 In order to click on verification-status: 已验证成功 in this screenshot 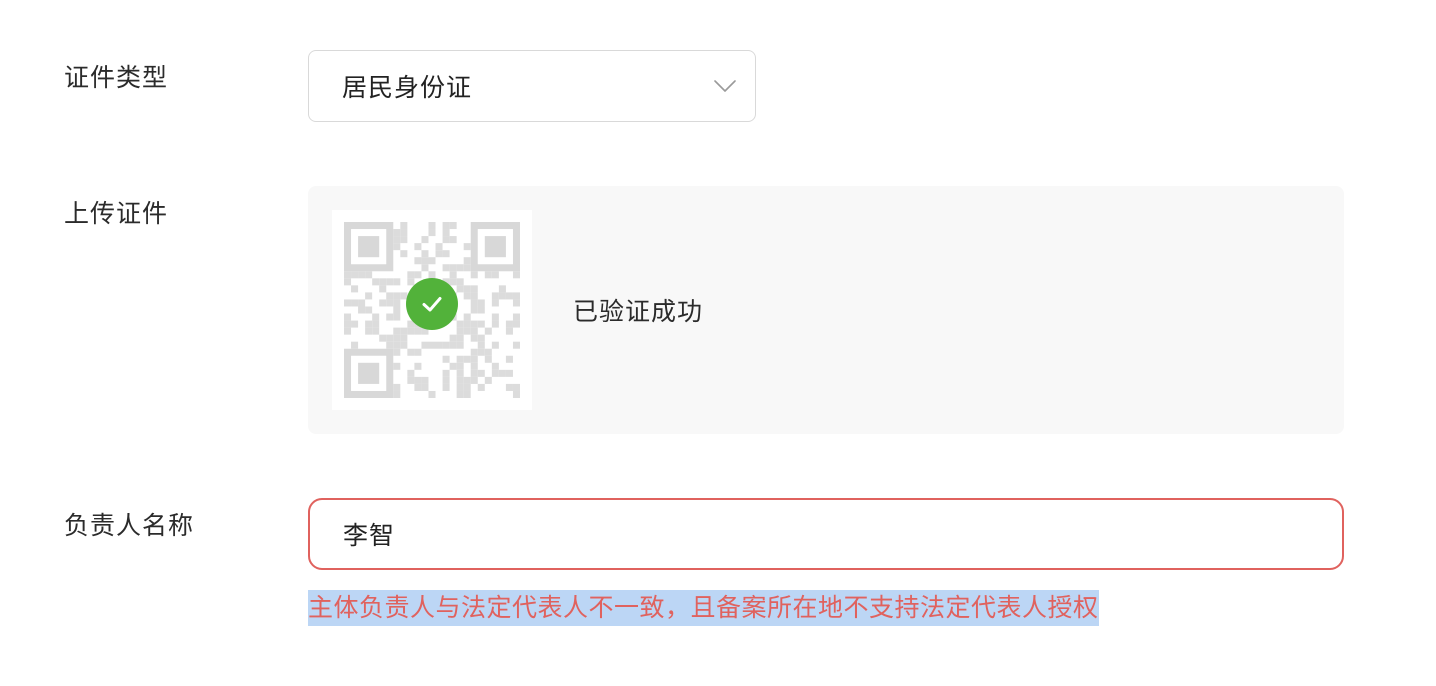, I will do `click(638, 311)`.